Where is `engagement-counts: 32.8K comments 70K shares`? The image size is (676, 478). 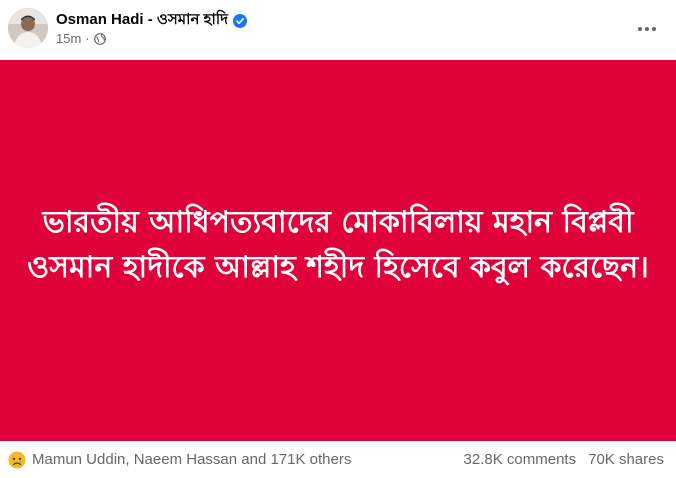 engagement-counts: 32.8K comments 70K shares is located at coordinates (564, 459).